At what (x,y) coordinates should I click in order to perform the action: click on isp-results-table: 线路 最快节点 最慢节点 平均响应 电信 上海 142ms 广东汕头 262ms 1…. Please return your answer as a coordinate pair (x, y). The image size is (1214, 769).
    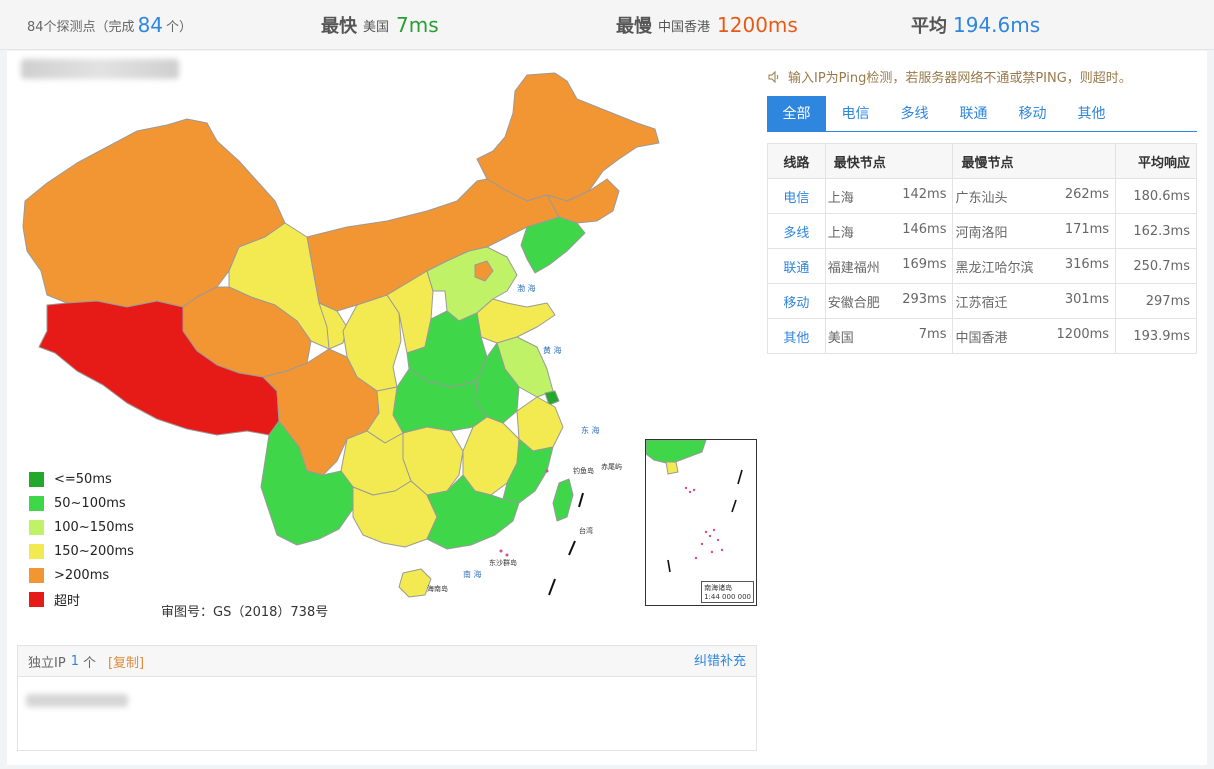
    Looking at the image, I should click on (982, 248).